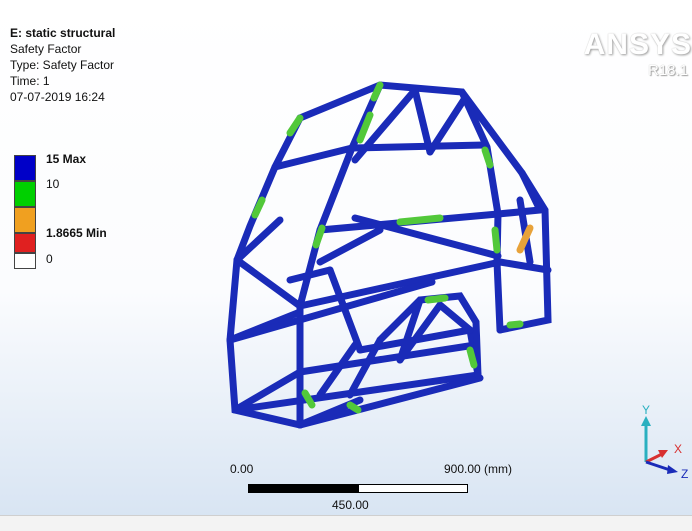 The image size is (692, 531). What do you see at coordinates (684, 474) in the screenshot?
I see `triad-z-label: Z` at bounding box center [684, 474].